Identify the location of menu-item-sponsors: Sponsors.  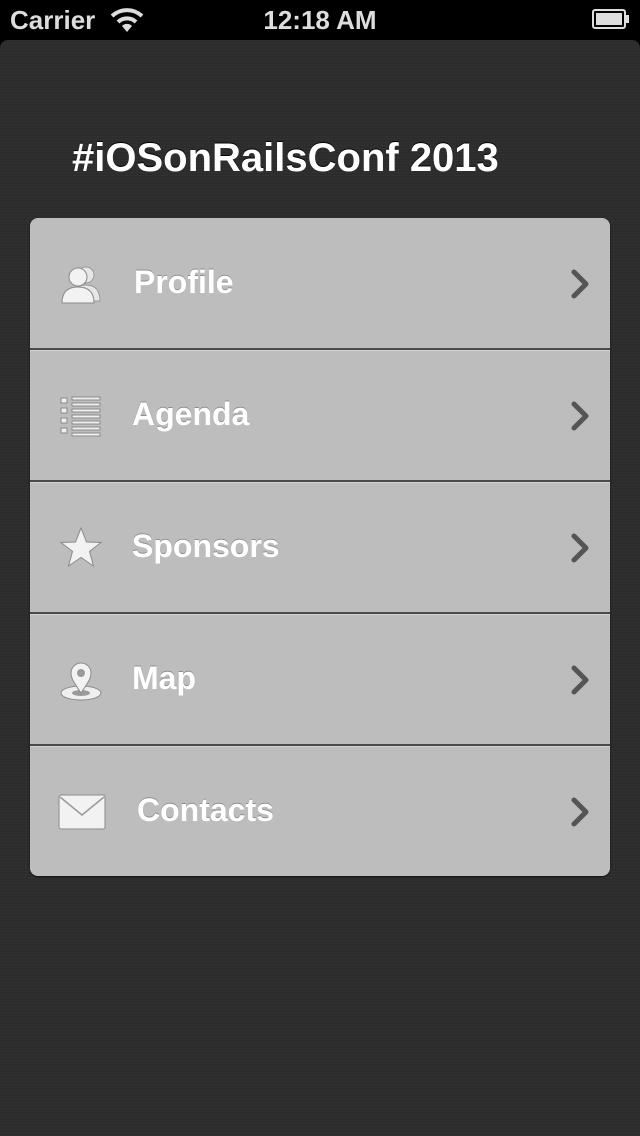
(320, 548).